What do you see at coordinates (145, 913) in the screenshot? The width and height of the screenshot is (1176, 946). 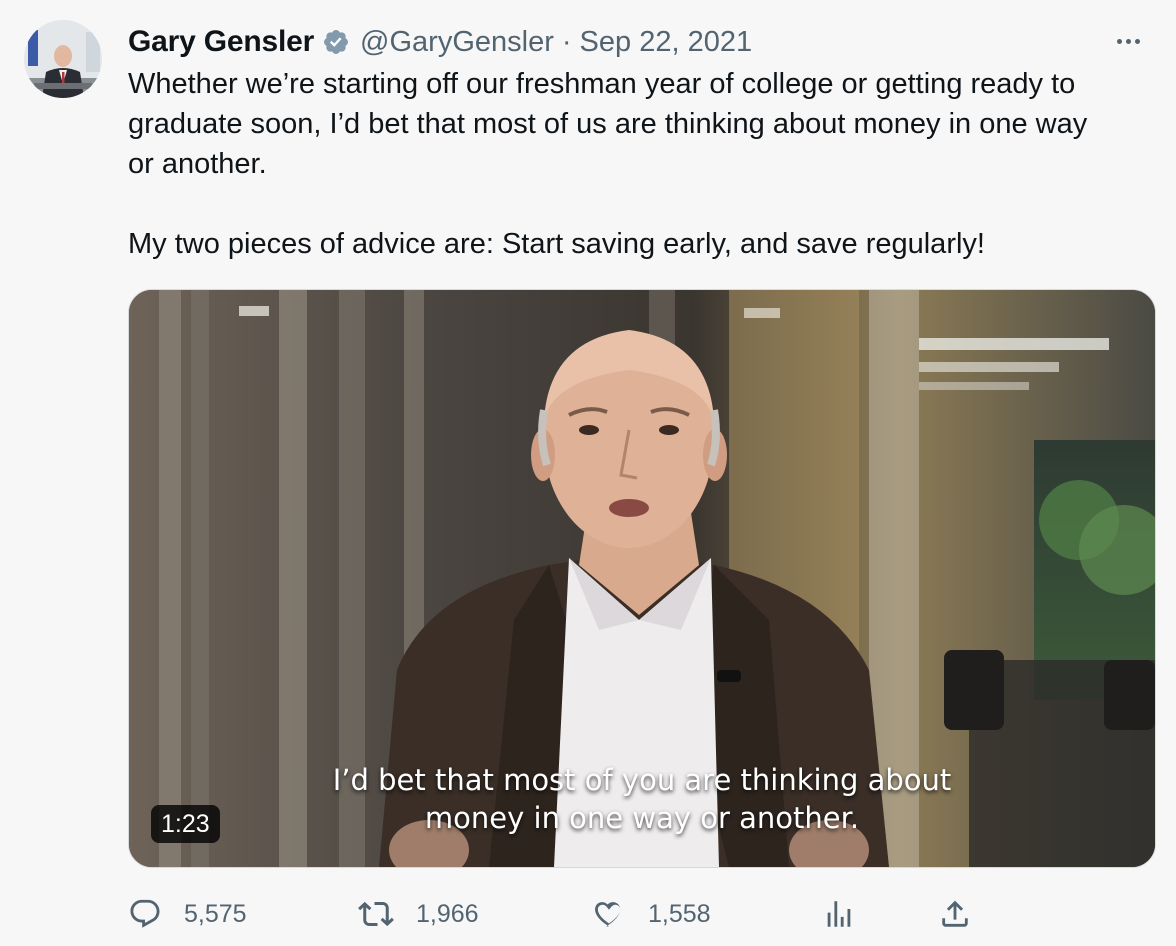 I see `reply-icon` at bounding box center [145, 913].